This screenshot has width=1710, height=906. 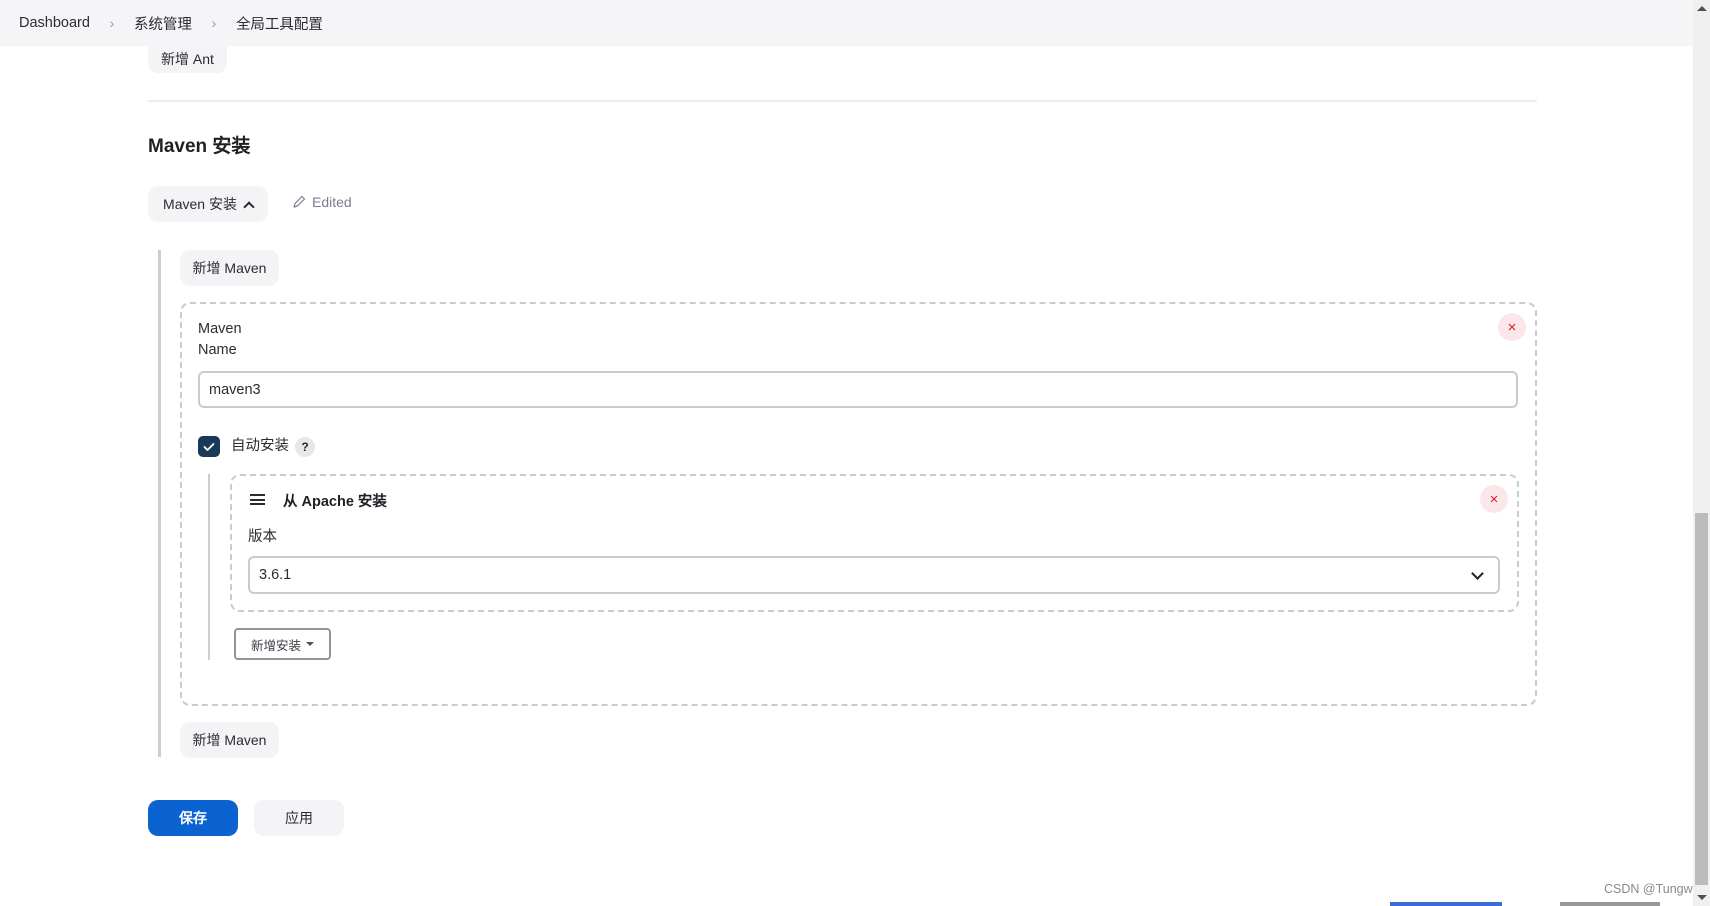 I want to click on maven-name-input: maven3, so click(x=858, y=389).